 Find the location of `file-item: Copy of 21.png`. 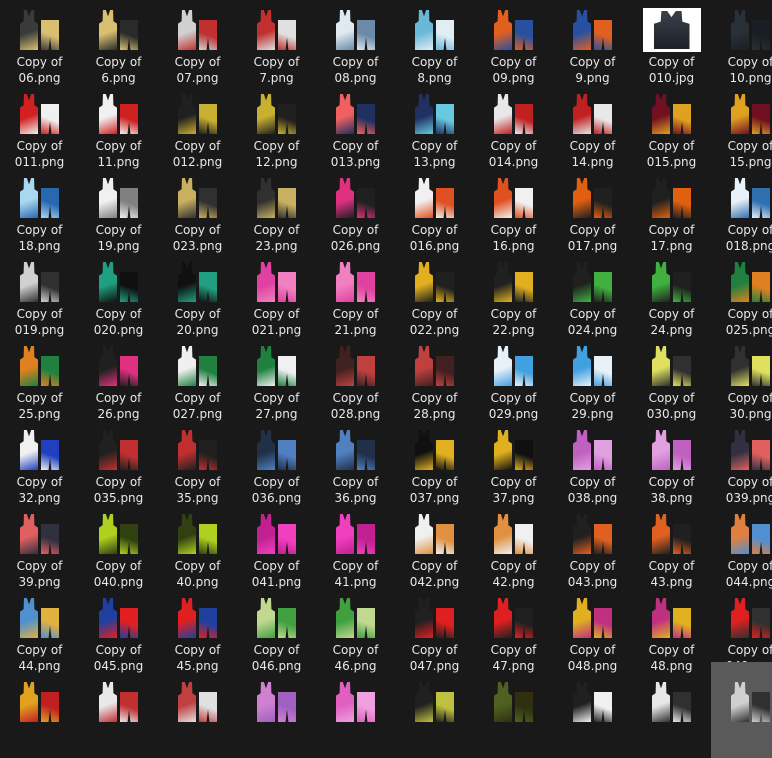

file-item: Copy of 21.png is located at coordinates (355, 296).